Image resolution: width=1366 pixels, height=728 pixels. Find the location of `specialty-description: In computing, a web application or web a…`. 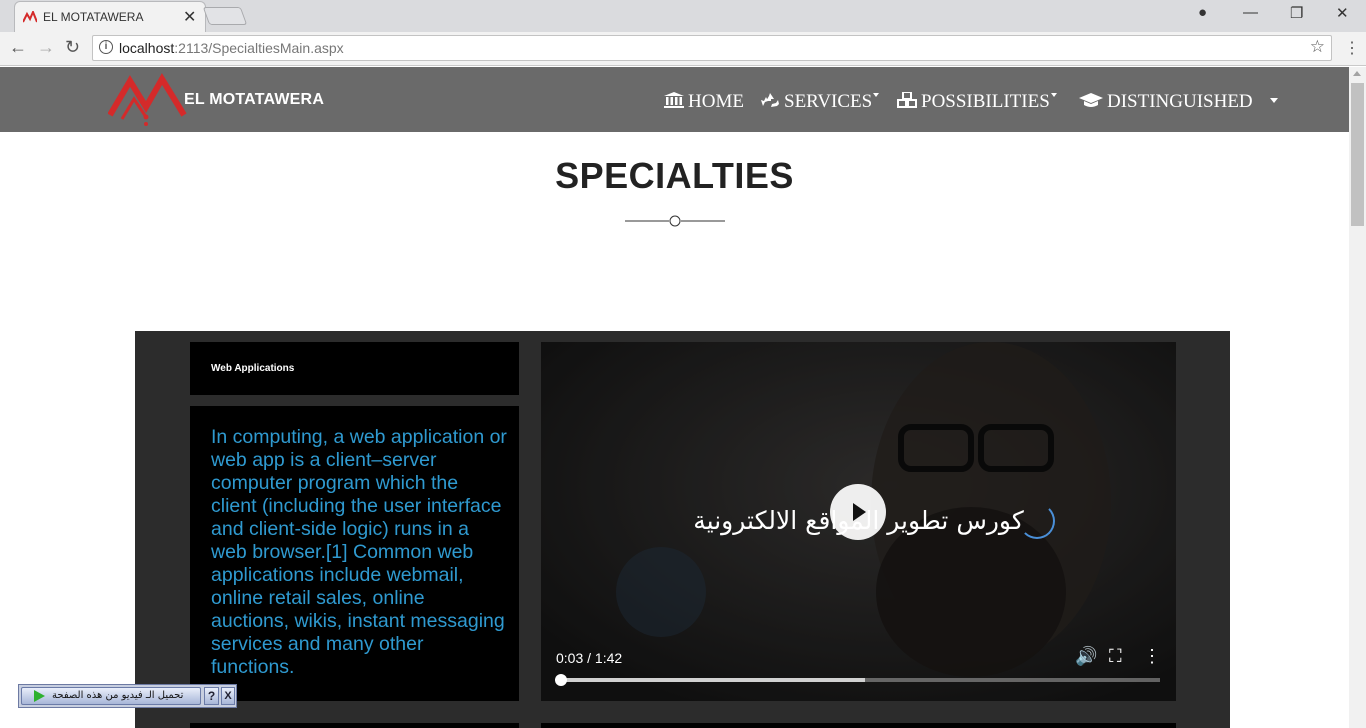

specialty-description: In computing, a web application or web a… is located at coordinates (359, 552).